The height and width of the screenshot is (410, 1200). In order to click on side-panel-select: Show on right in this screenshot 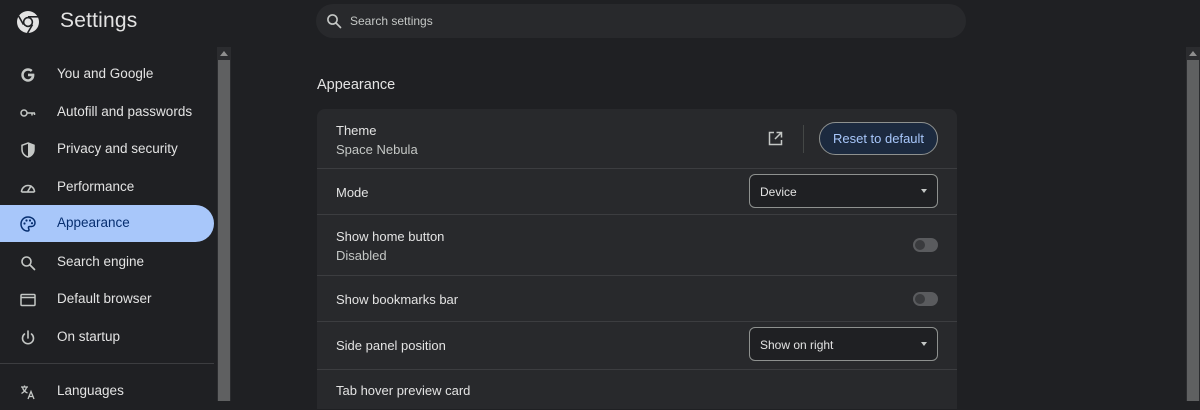, I will do `click(843, 344)`.